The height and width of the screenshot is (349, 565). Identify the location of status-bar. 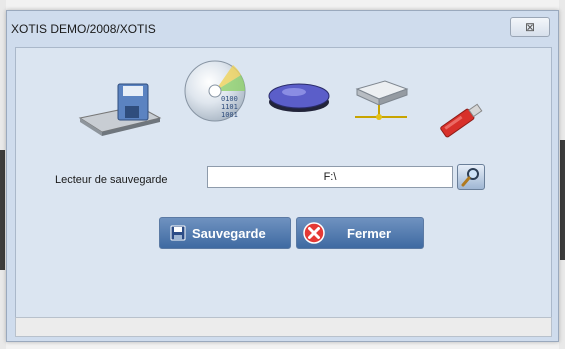
(283, 327).